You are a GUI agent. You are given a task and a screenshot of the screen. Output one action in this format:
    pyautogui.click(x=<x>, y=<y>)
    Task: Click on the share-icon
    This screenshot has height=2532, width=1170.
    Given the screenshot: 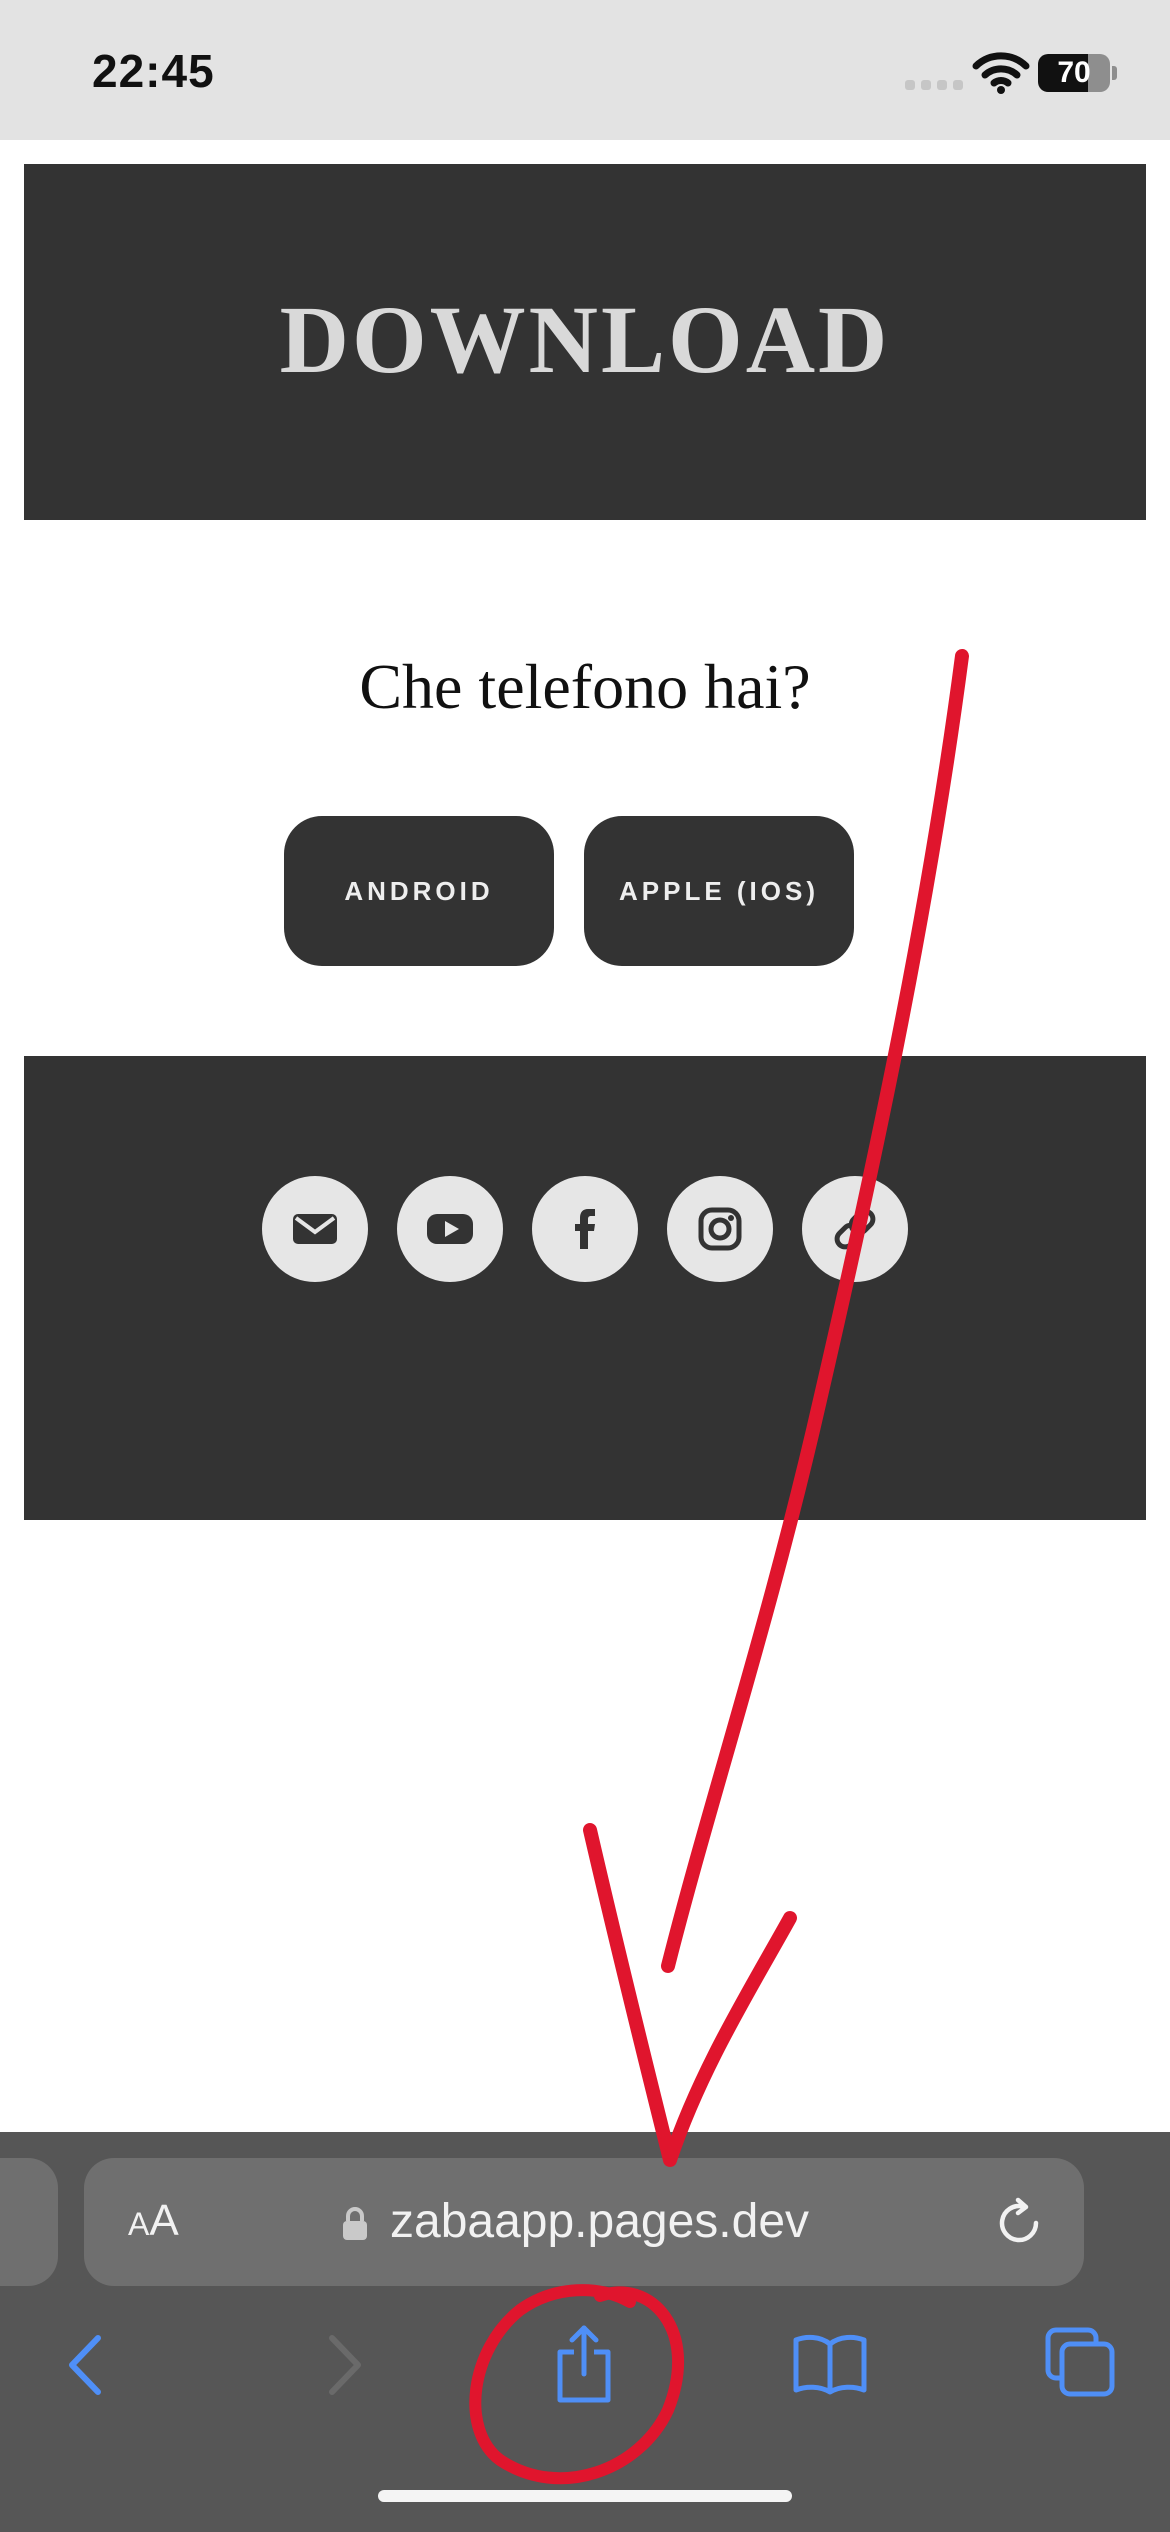 What is the action you would take?
    pyautogui.click(x=584, y=2364)
    